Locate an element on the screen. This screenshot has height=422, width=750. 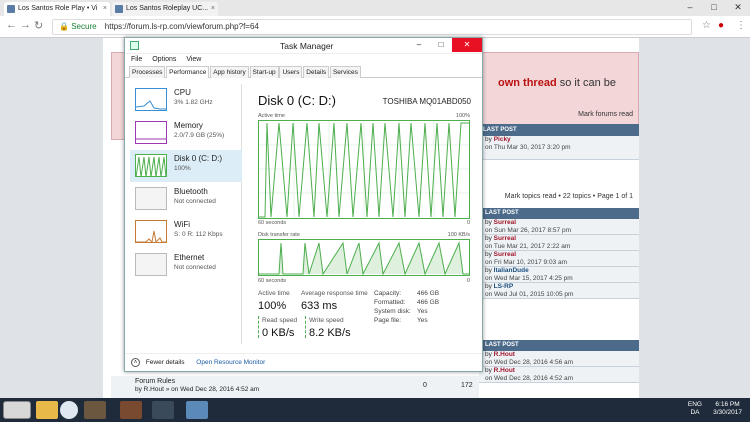
taskbar: ENG DA 6:16 PM 3/30/2017 is located at coordinates (375, 410).